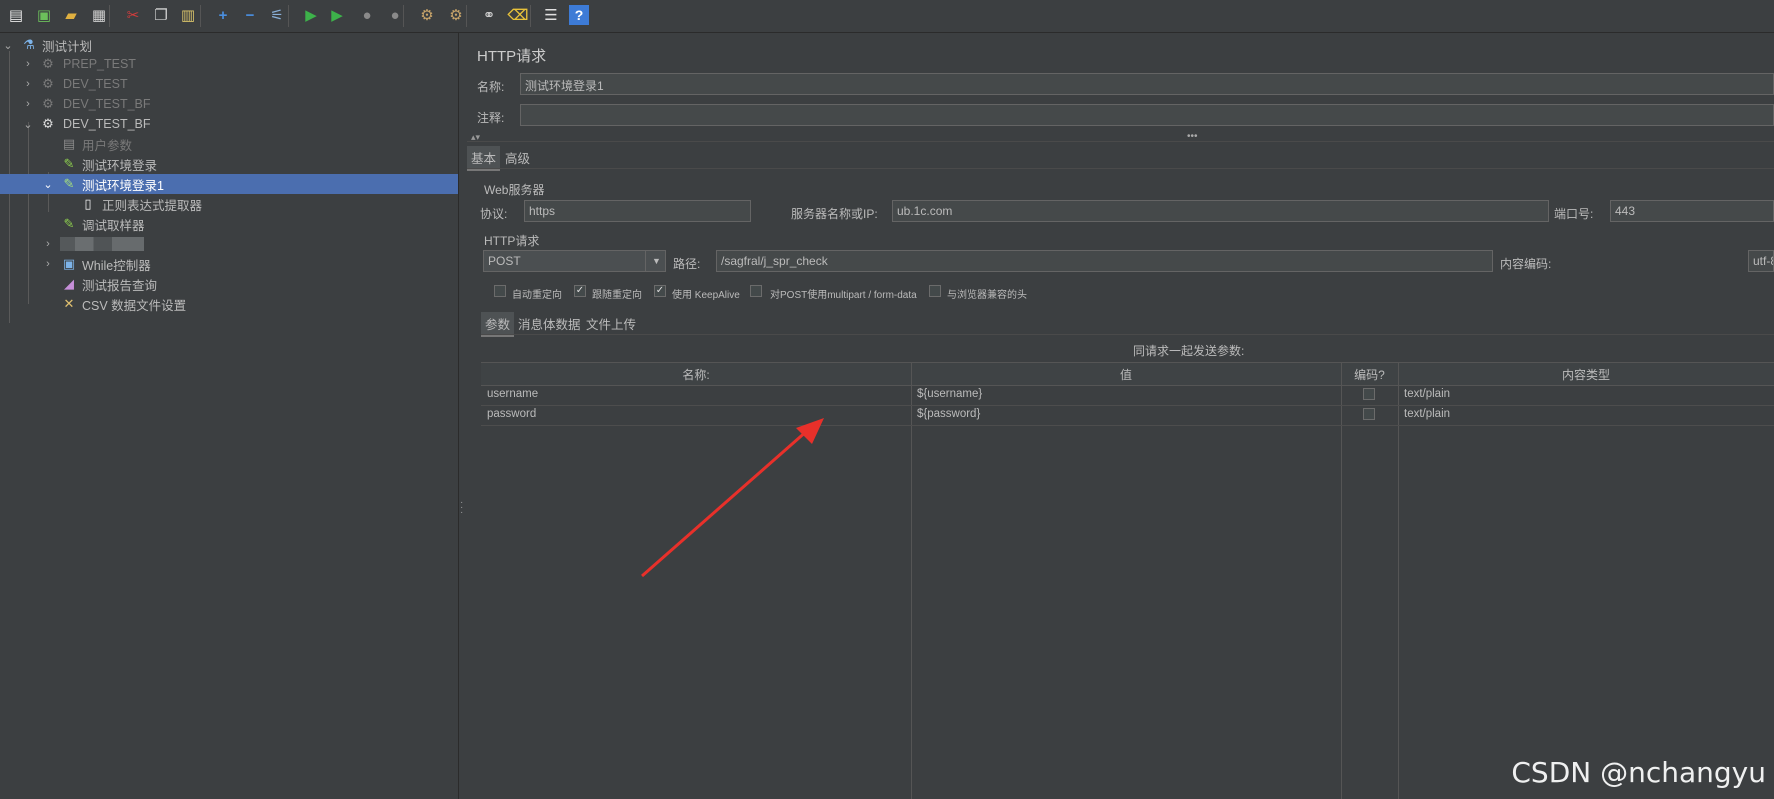 This screenshot has width=1774, height=799. I want to click on stop-icon: ●, so click(367, 15).